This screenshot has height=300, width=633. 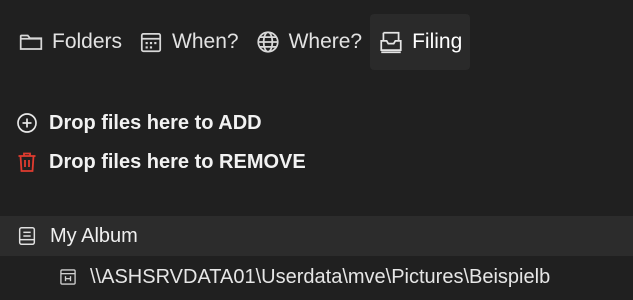 I want to click on tab-filing: Filing, so click(x=420, y=42).